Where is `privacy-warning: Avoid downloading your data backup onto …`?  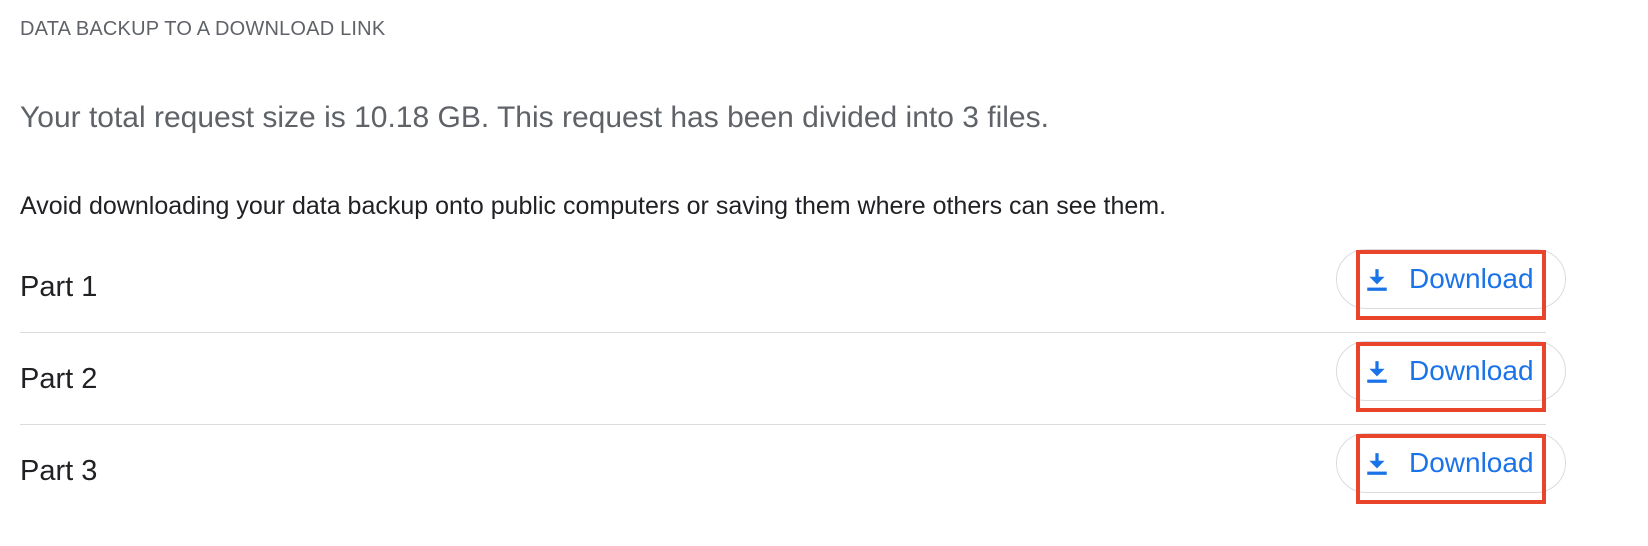 privacy-warning: Avoid downloading your data backup onto … is located at coordinates (593, 206).